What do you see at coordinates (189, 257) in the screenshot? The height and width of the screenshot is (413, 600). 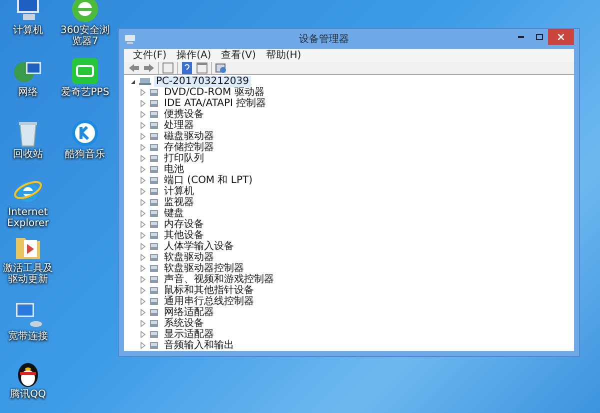 I see `tree-item: 软盘驱动器` at bounding box center [189, 257].